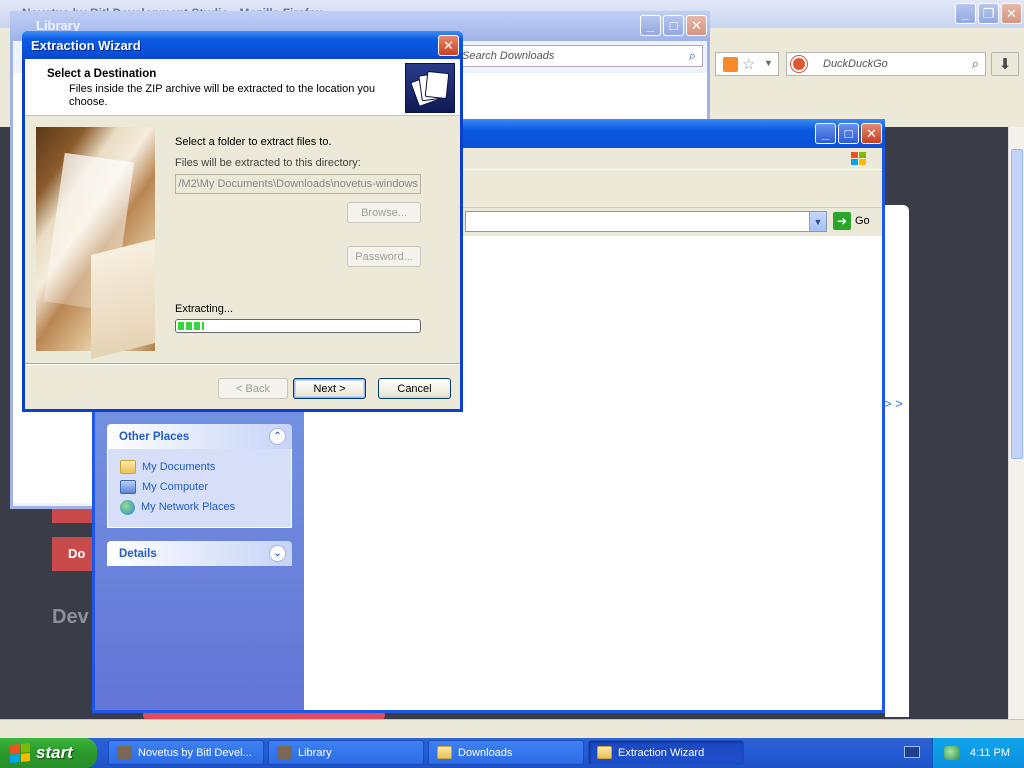  Describe the element at coordinates (70, 617) in the screenshot. I see `page-heading-partial: Dev` at that location.